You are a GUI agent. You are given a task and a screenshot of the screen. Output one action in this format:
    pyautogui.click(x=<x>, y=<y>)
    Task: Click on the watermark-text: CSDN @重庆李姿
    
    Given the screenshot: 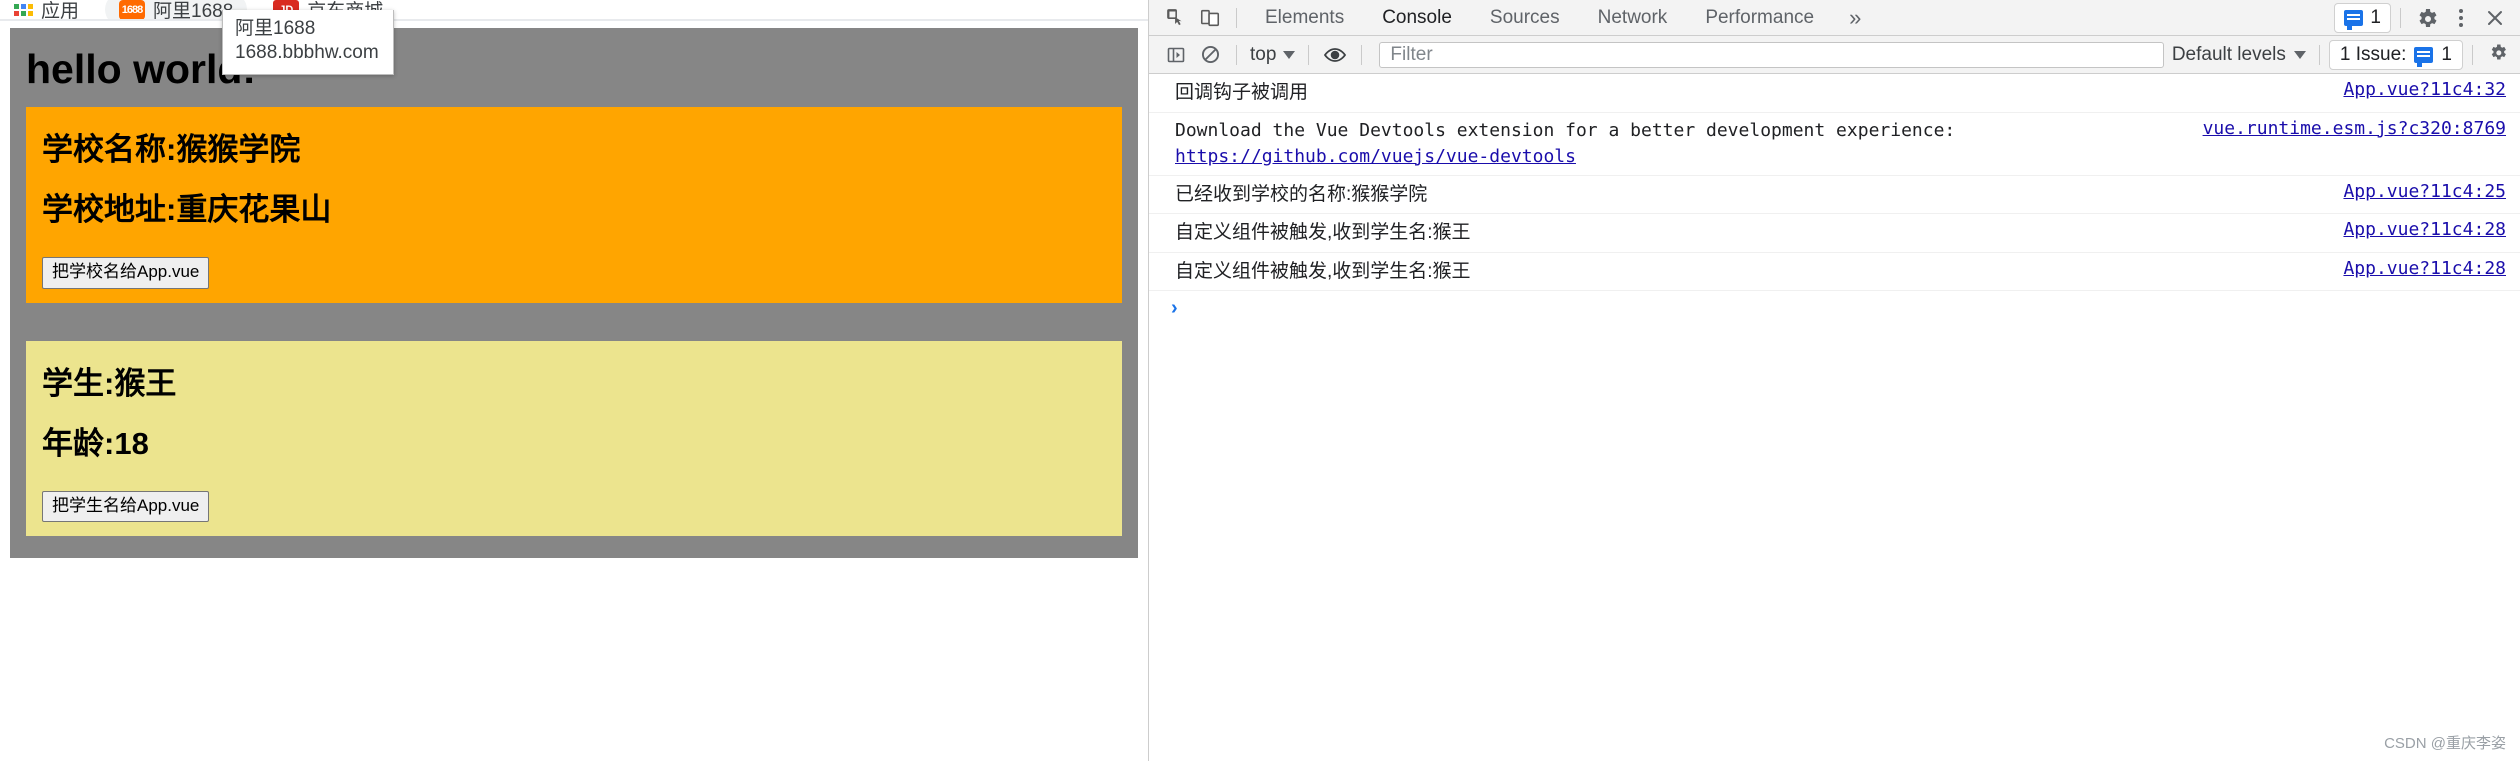 What is the action you would take?
    pyautogui.click(x=2445, y=743)
    